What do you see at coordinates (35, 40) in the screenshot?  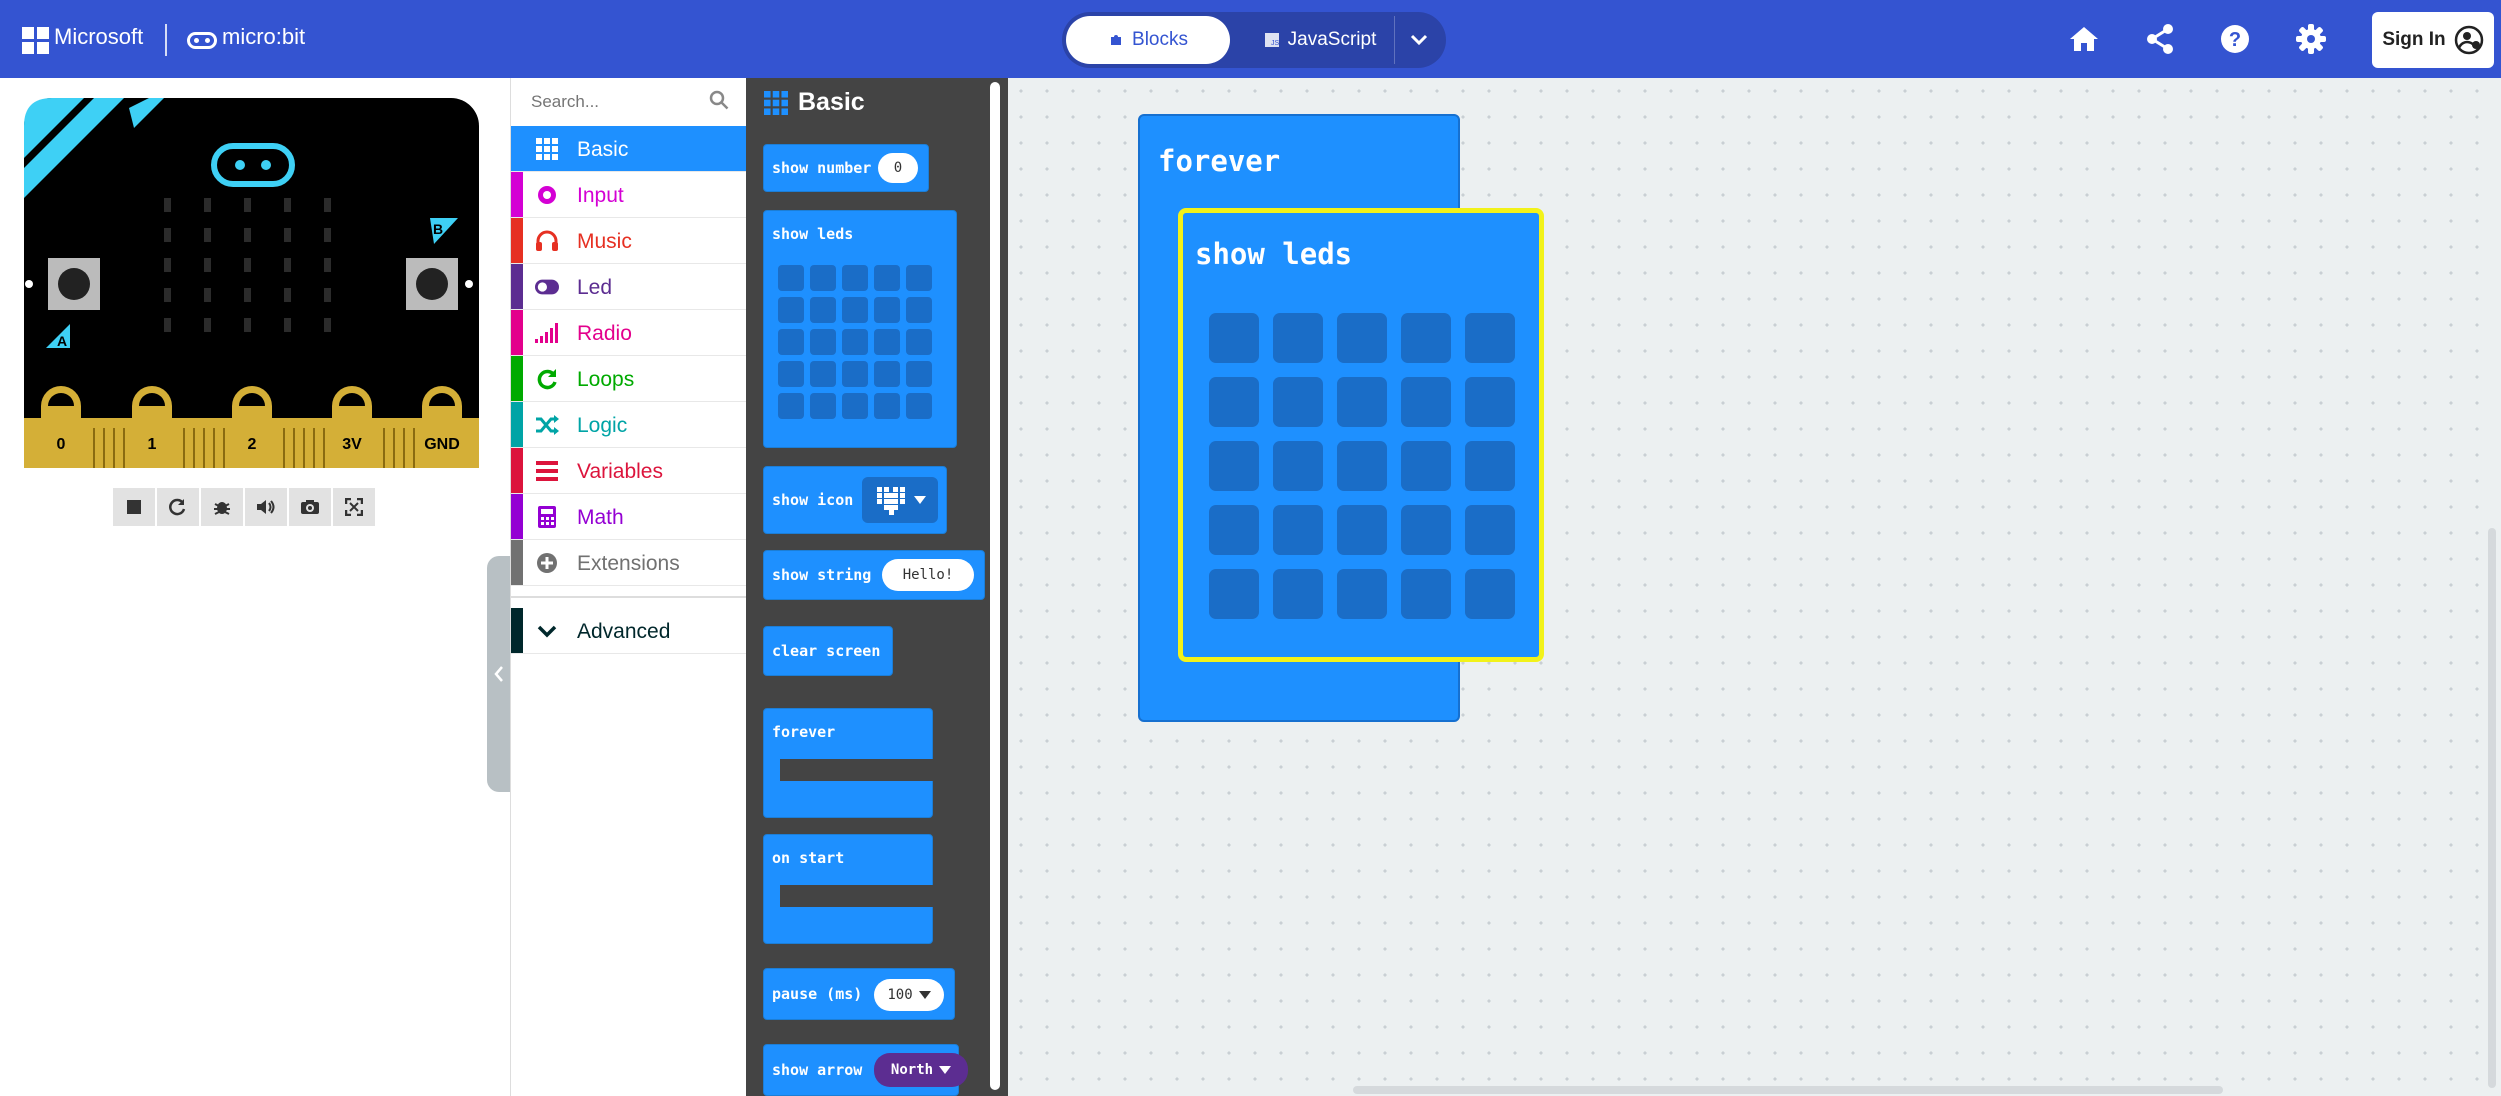 I see `microsoft-logo-icon` at bounding box center [35, 40].